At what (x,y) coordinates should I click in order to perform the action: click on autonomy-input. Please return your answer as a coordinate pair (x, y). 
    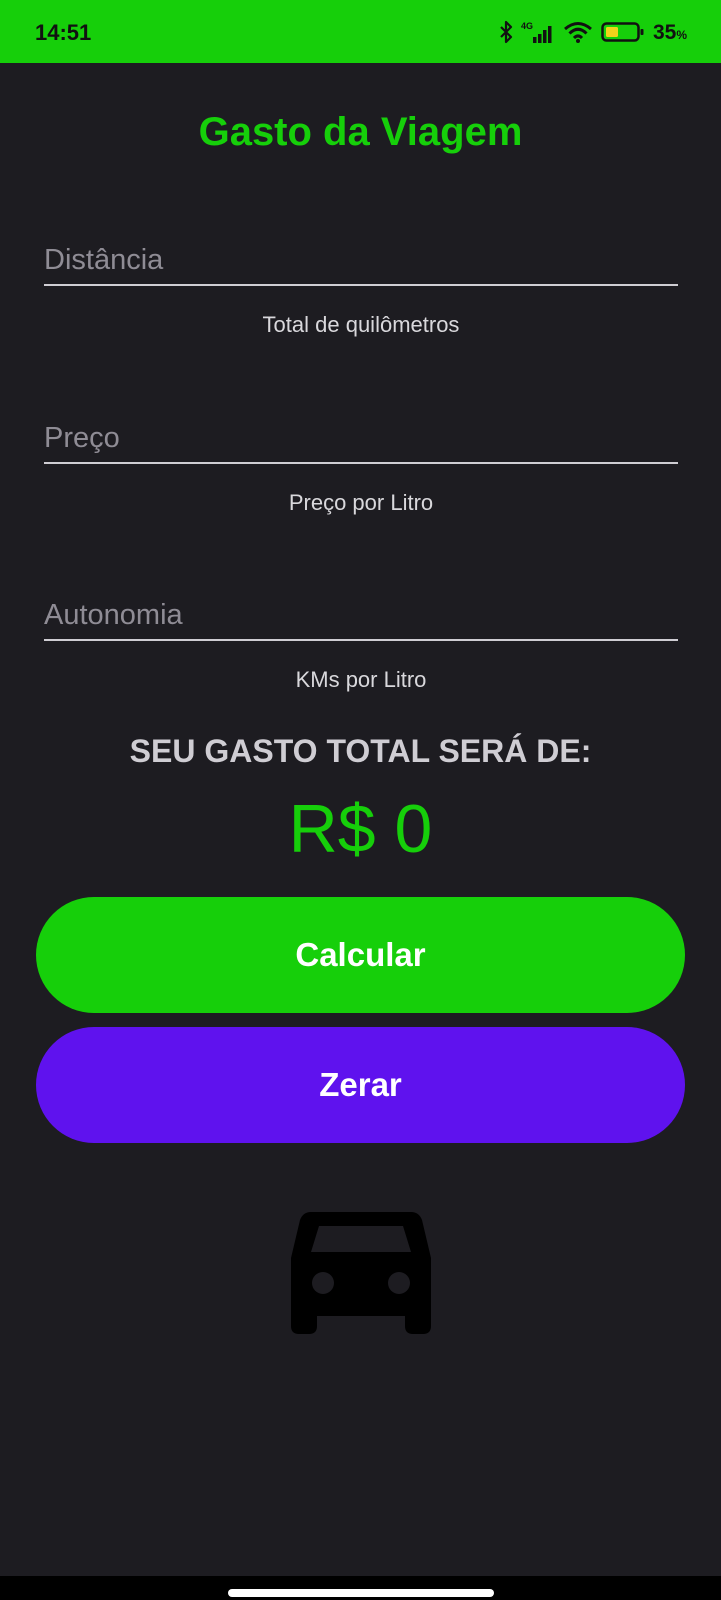
    Looking at the image, I should click on (361, 616).